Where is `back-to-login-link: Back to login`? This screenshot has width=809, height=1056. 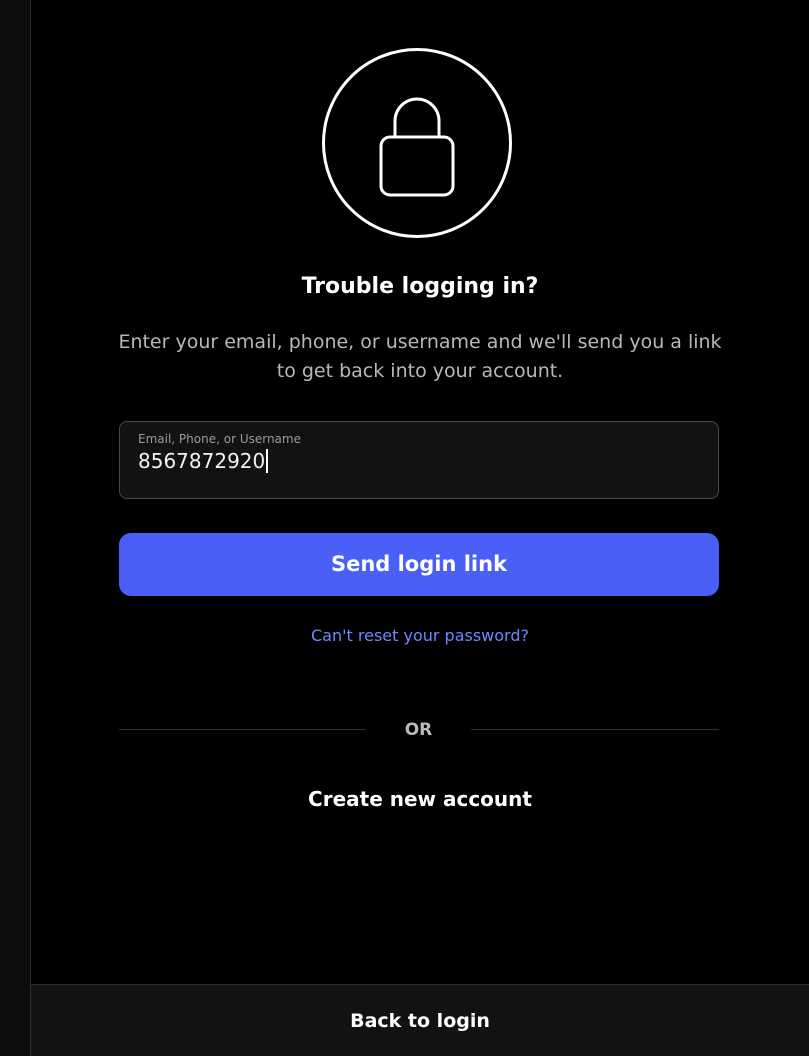
back-to-login-link: Back to login is located at coordinates (420, 1021).